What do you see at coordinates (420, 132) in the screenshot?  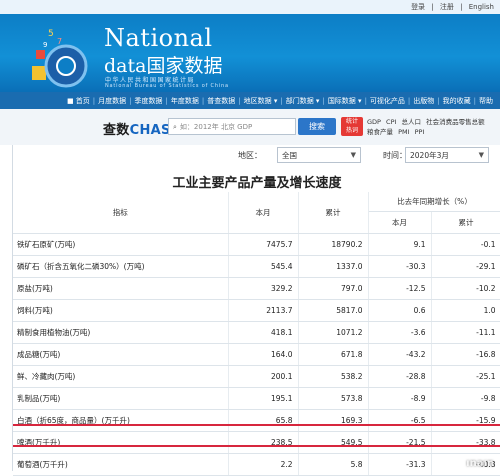 I see `quick-link-ppi: PPI` at bounding box center [420, 132].